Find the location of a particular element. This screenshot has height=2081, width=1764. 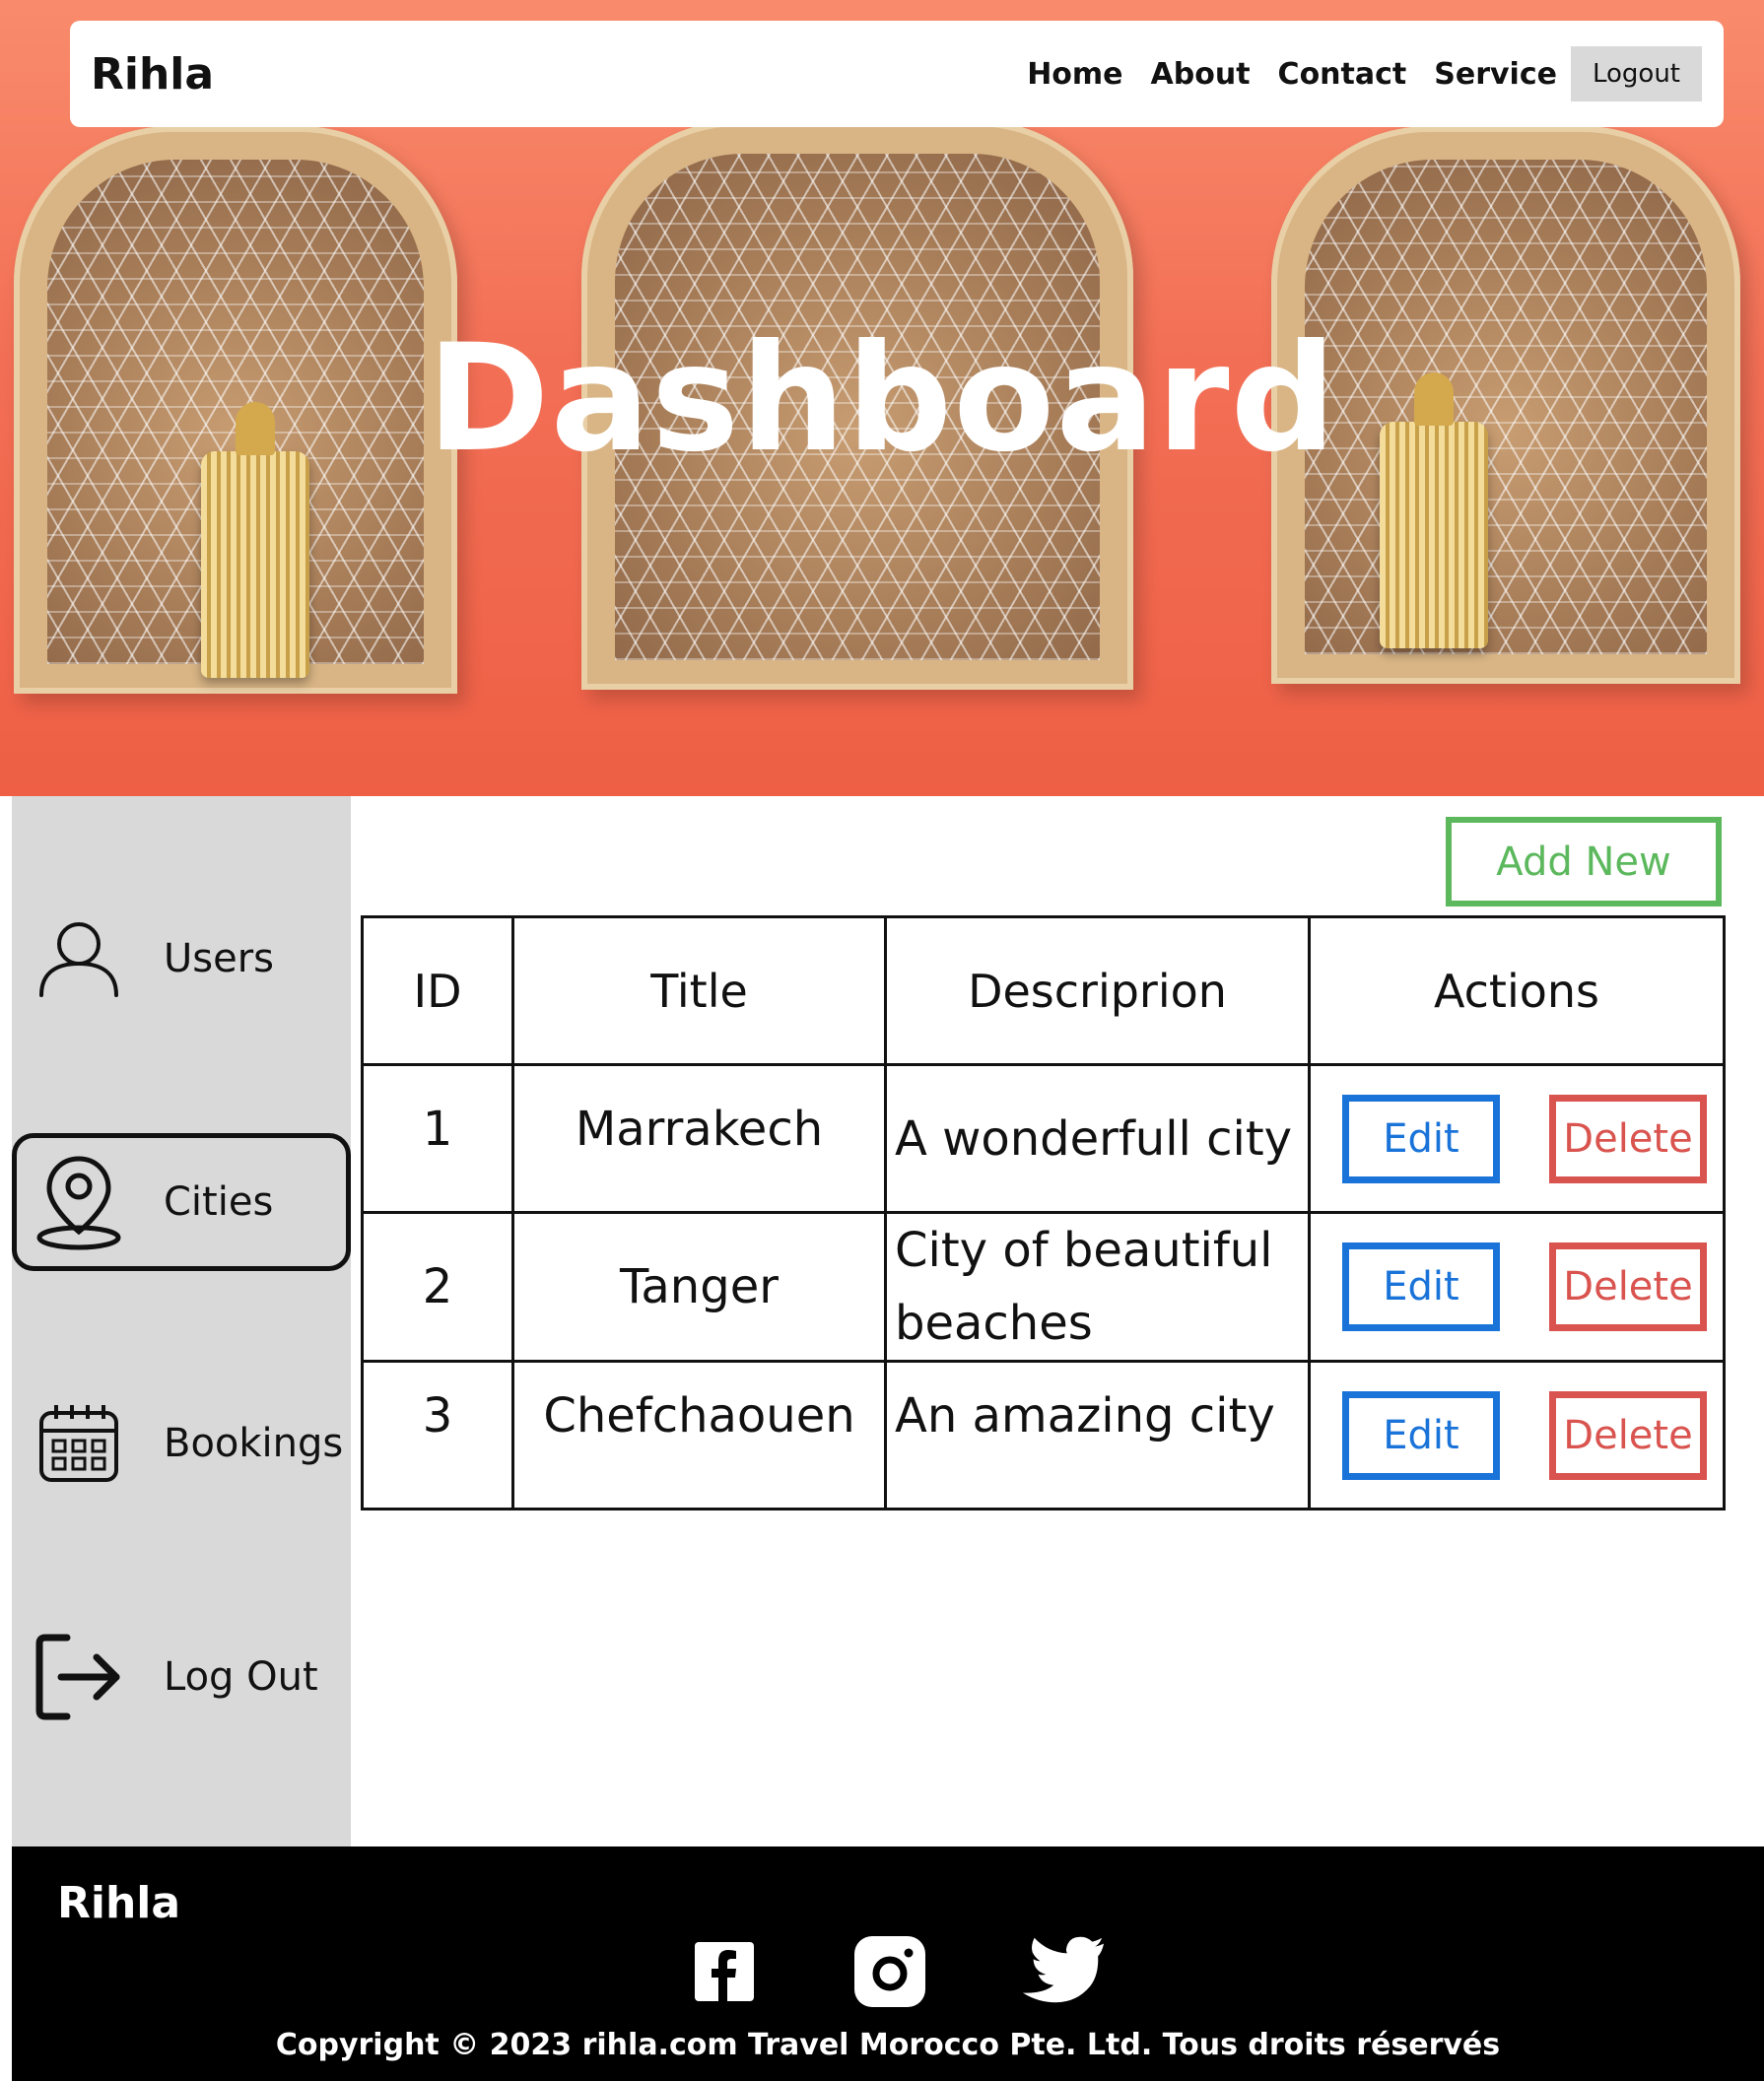

facebook-icon is located at coordinates (724, 1971).